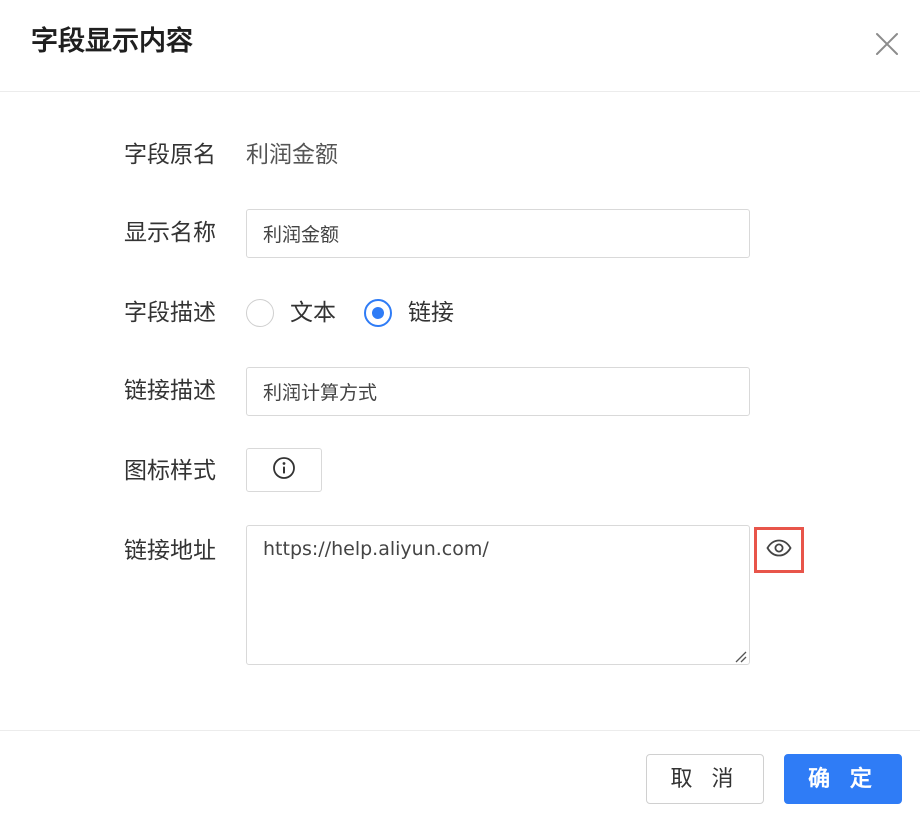  Describe the element at coordinates (887, 44) in the screenshot. I see `close-icon` at that location.